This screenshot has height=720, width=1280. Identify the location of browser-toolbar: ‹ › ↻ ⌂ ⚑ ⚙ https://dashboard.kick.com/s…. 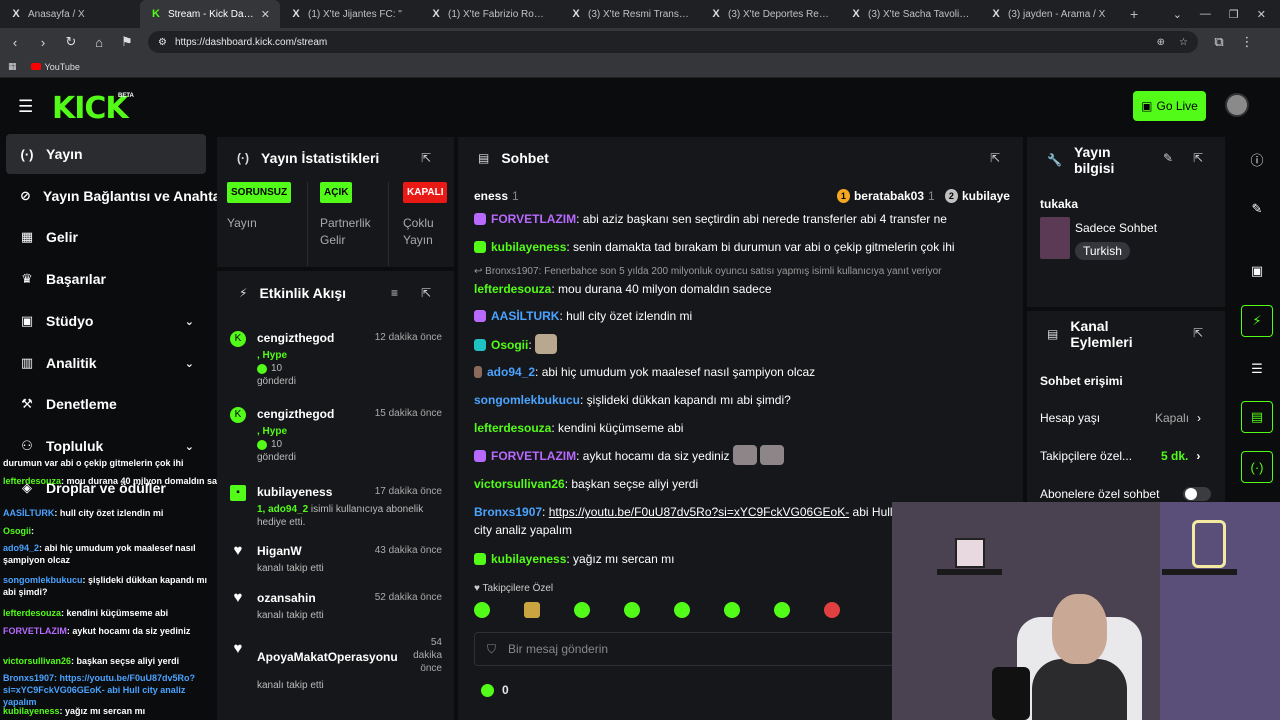
(640, 42).